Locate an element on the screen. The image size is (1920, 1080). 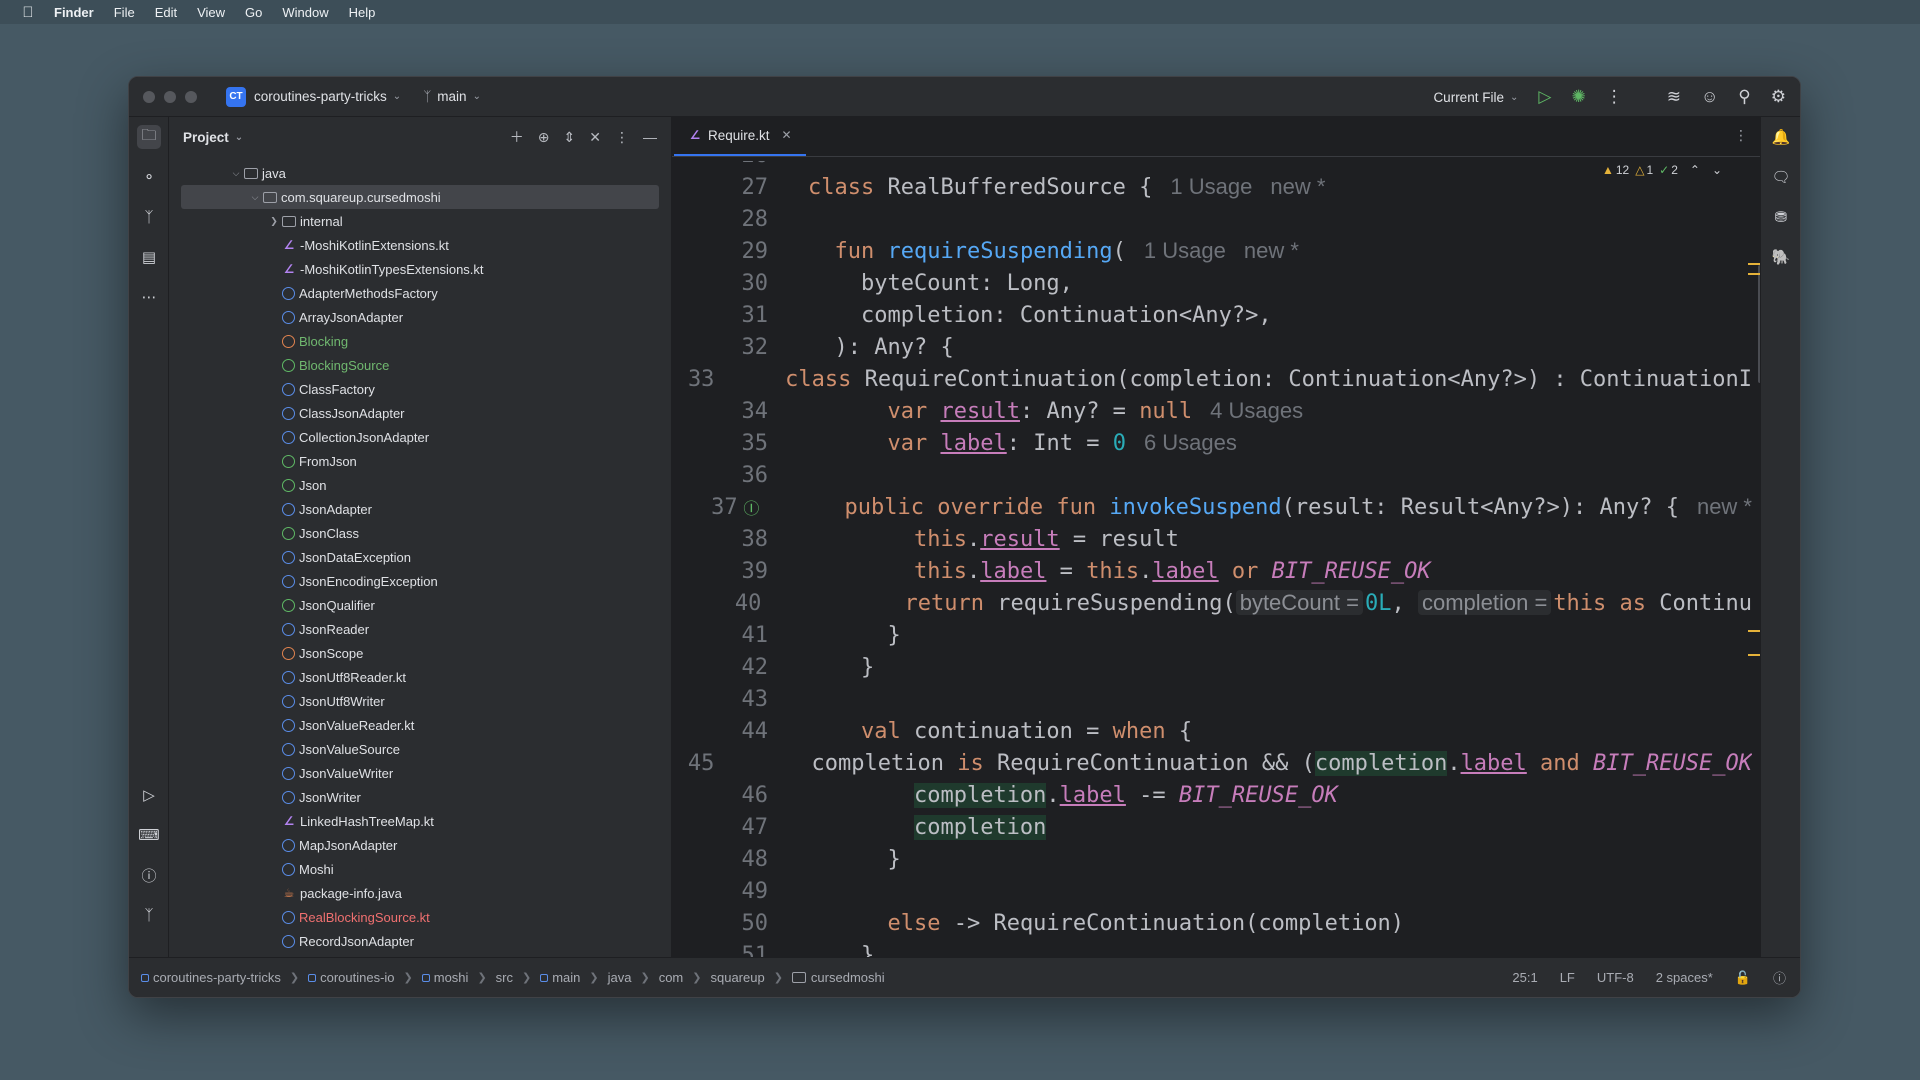
breadcrumb-item: squareup ❯ is located at coordinates (750, 977).